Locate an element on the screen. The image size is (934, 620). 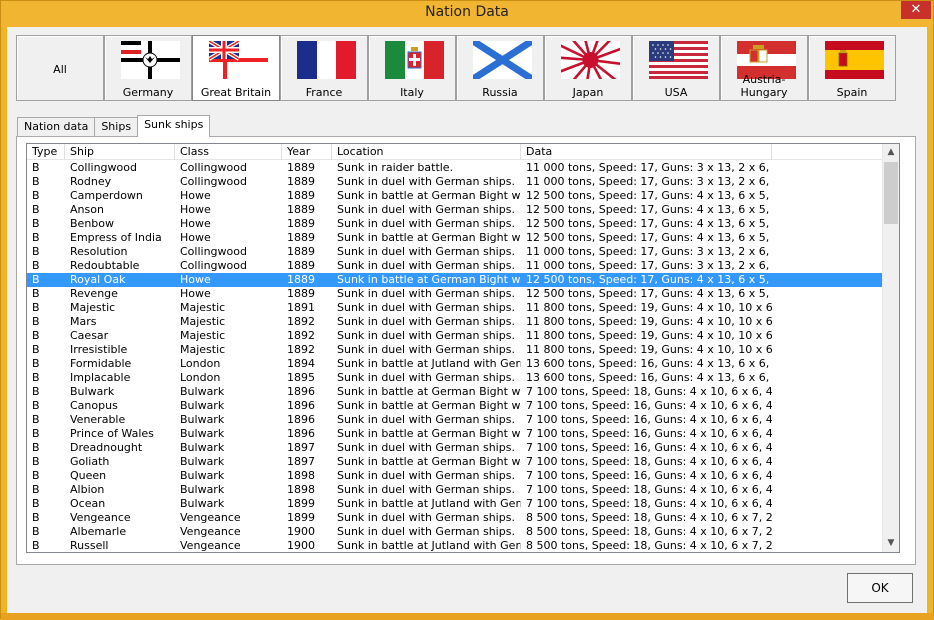
nation-button-all: All is located at coordinates (60, 68).